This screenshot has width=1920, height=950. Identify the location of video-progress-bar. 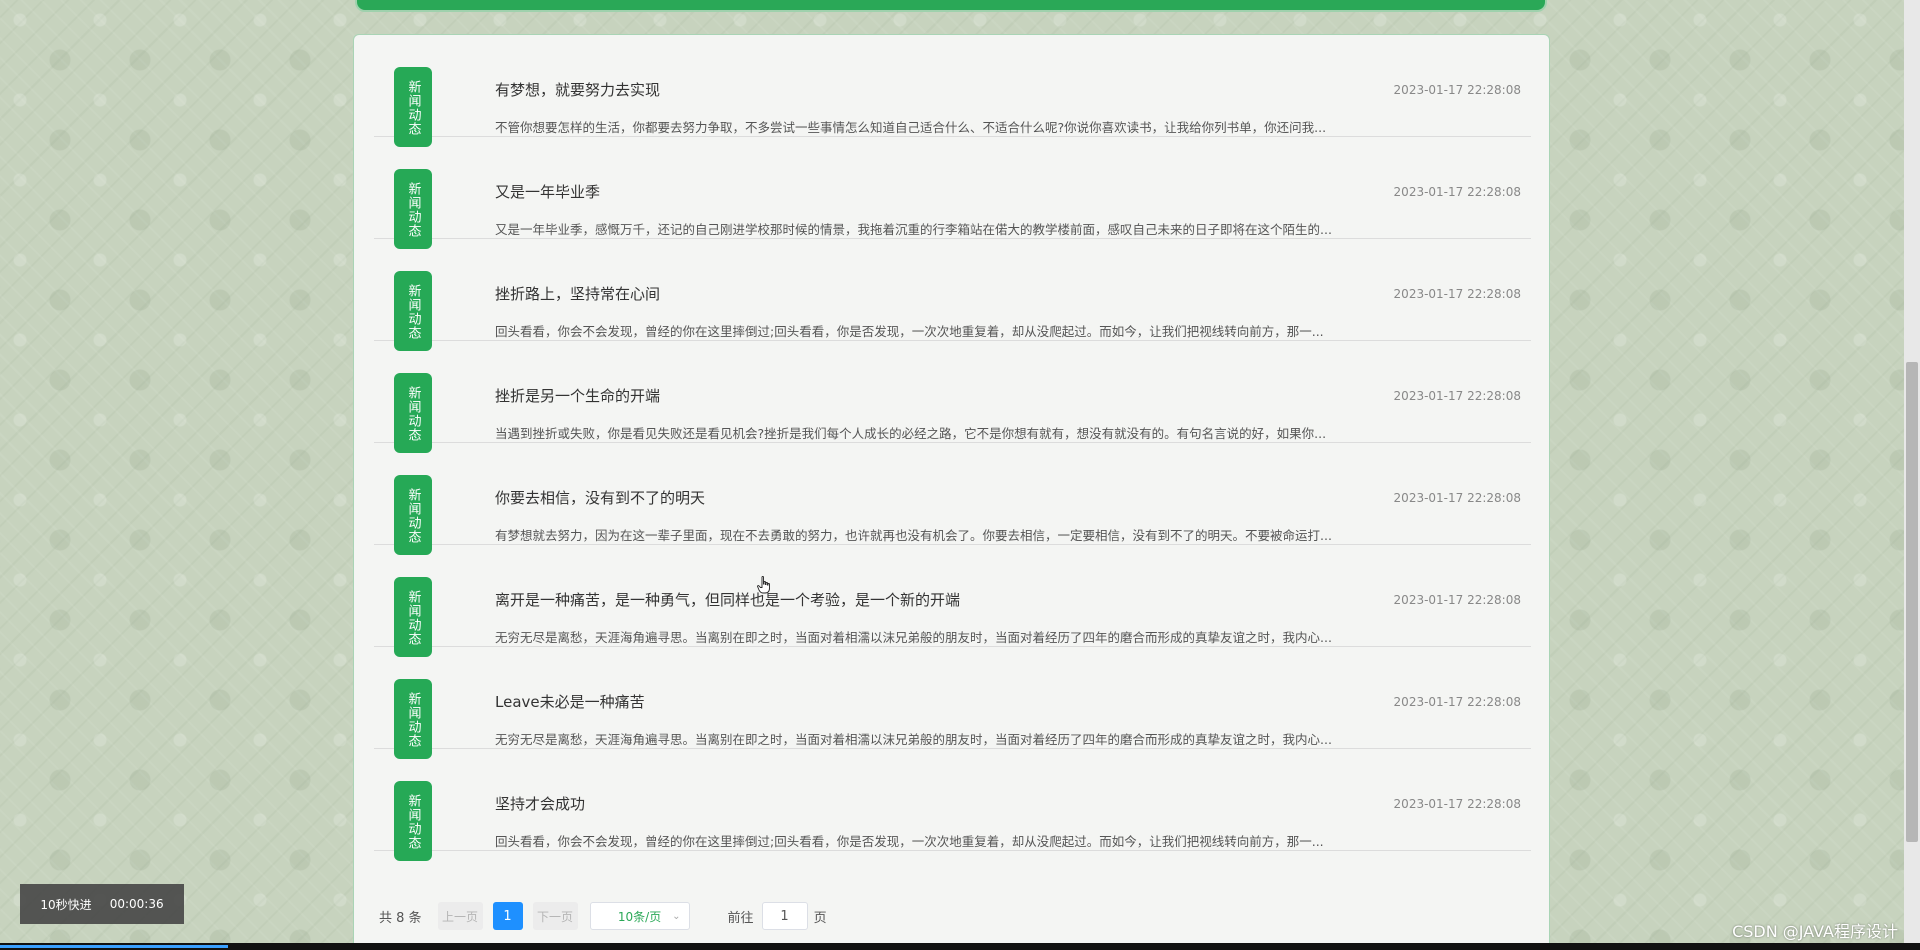
(960, 946).